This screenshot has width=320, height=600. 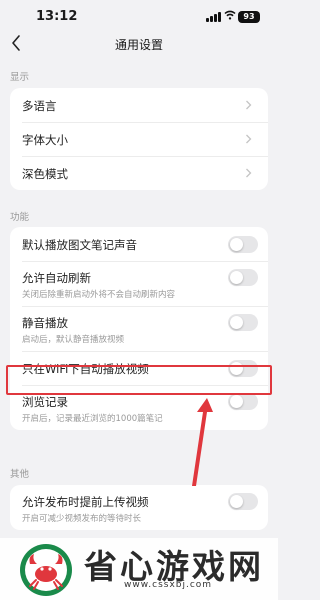 I want to click on nav-bar: 通用设置, so click(x=139, y=44).